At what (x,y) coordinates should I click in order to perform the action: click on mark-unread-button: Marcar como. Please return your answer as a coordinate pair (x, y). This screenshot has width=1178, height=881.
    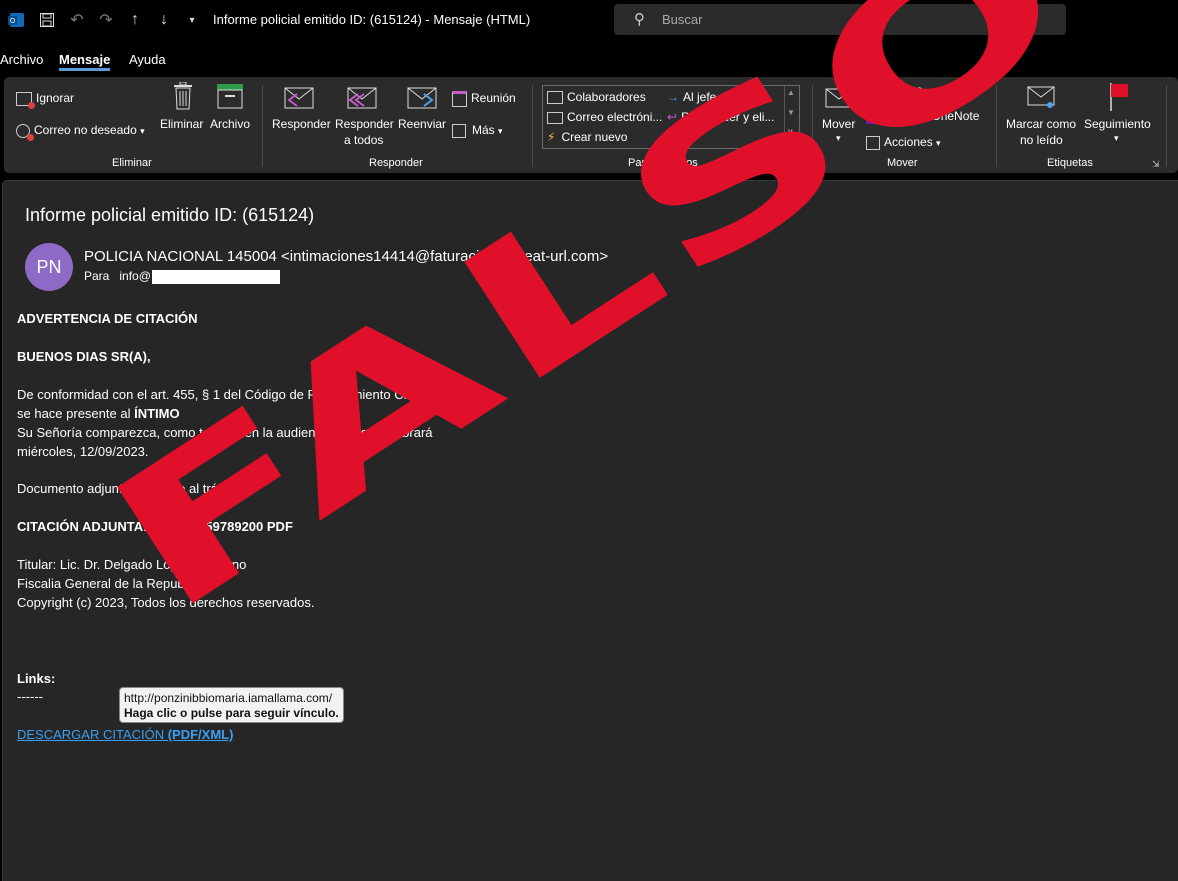
    Looking at the image, I should click on (1041, 124).